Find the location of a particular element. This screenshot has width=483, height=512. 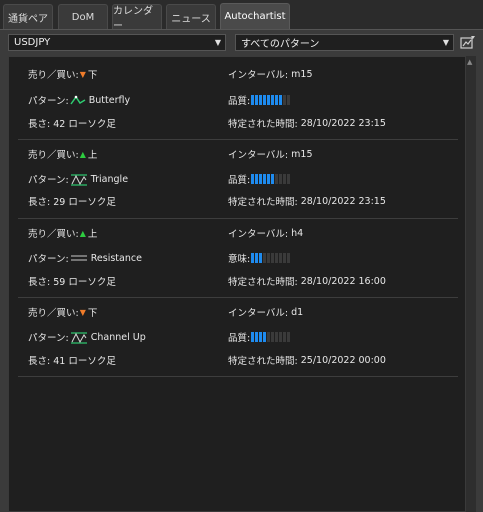

symbol-select-value: USDJPY is located at coordinates (32, 42).